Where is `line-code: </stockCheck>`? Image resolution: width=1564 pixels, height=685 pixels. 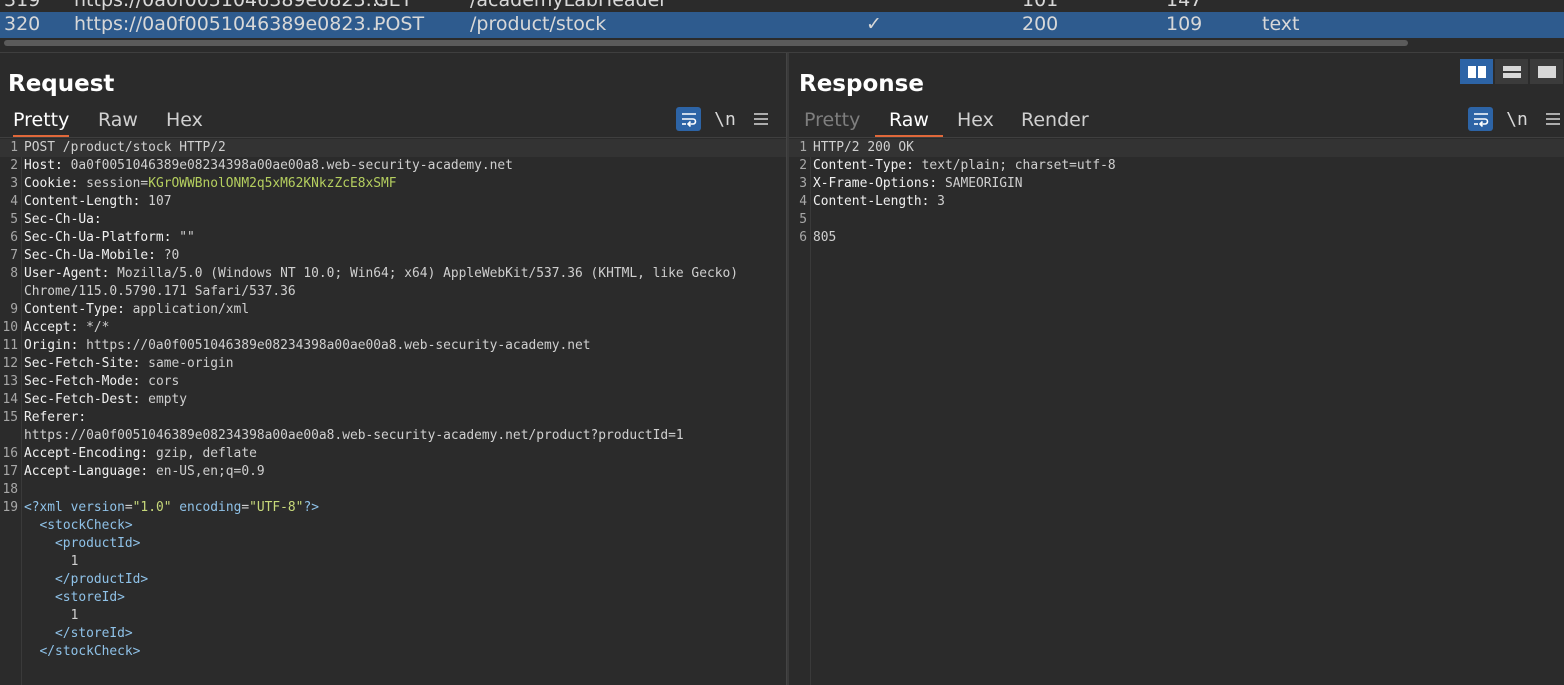
line-code: </stockCheck> is located at coordinates (82, 652).